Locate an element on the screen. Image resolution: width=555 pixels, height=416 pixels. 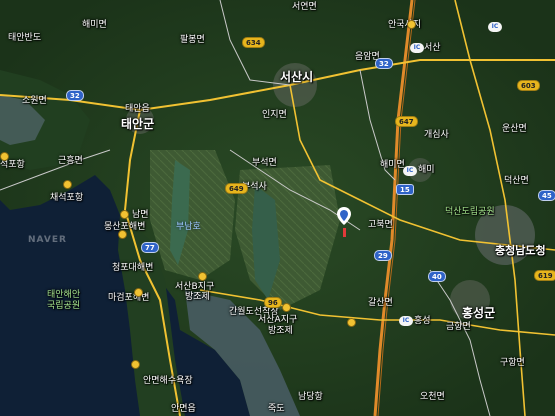
map-label: 남면 is located at coordinates (140, 215).